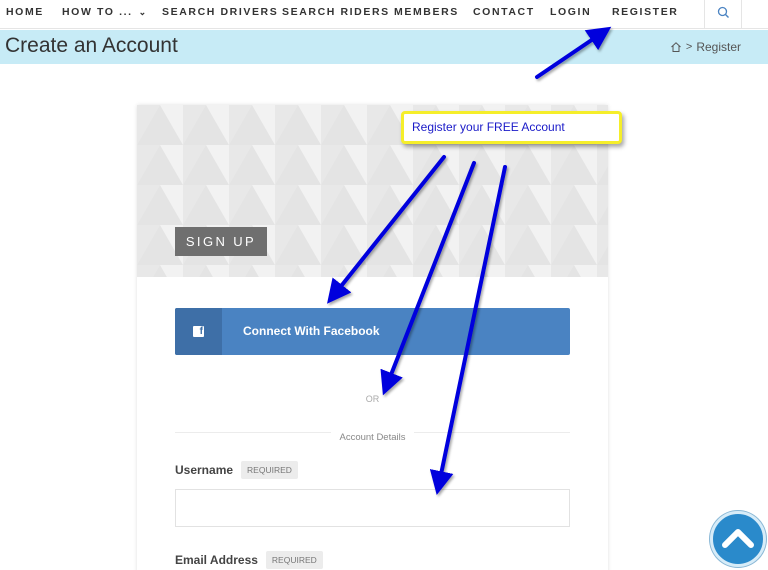 The image size is (768, 570). Describe the element at coordinates (142, 12) in the screenshot. I see `chevron-down-icon: ⌄` at that location.